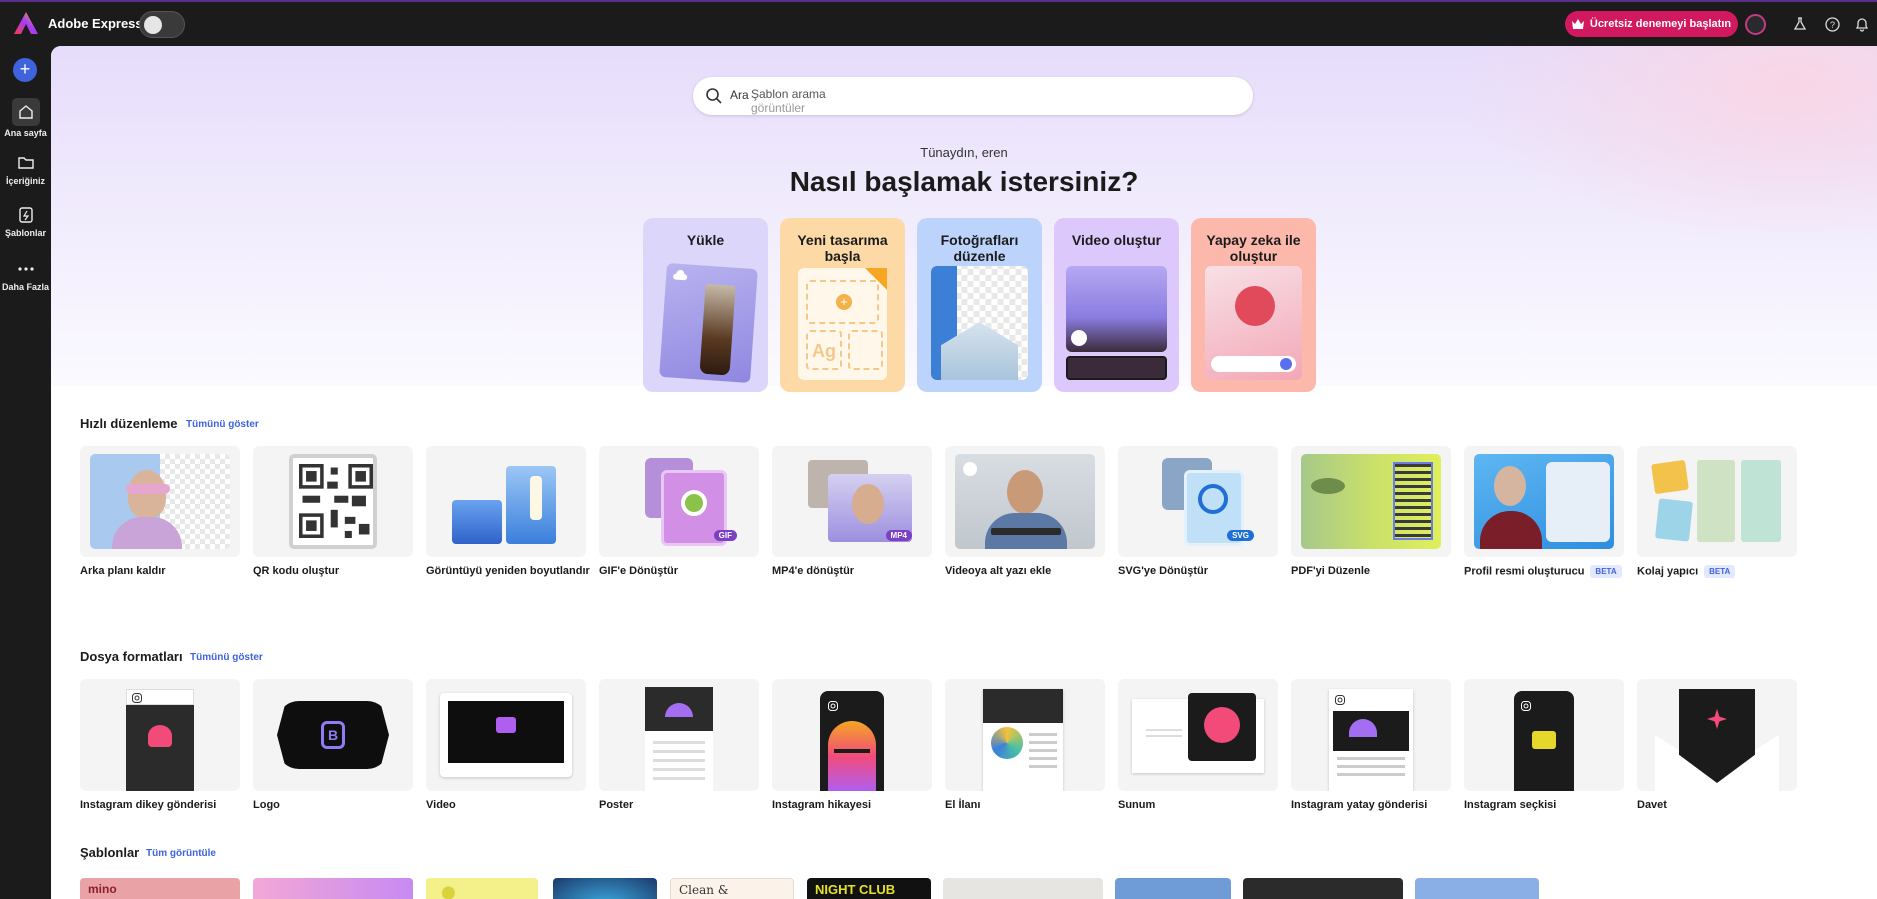  What do you see at coordinates (25, 118) in the screenshot?
I see `nav-home: Ana sayfa` at bounding box center [25, 118].